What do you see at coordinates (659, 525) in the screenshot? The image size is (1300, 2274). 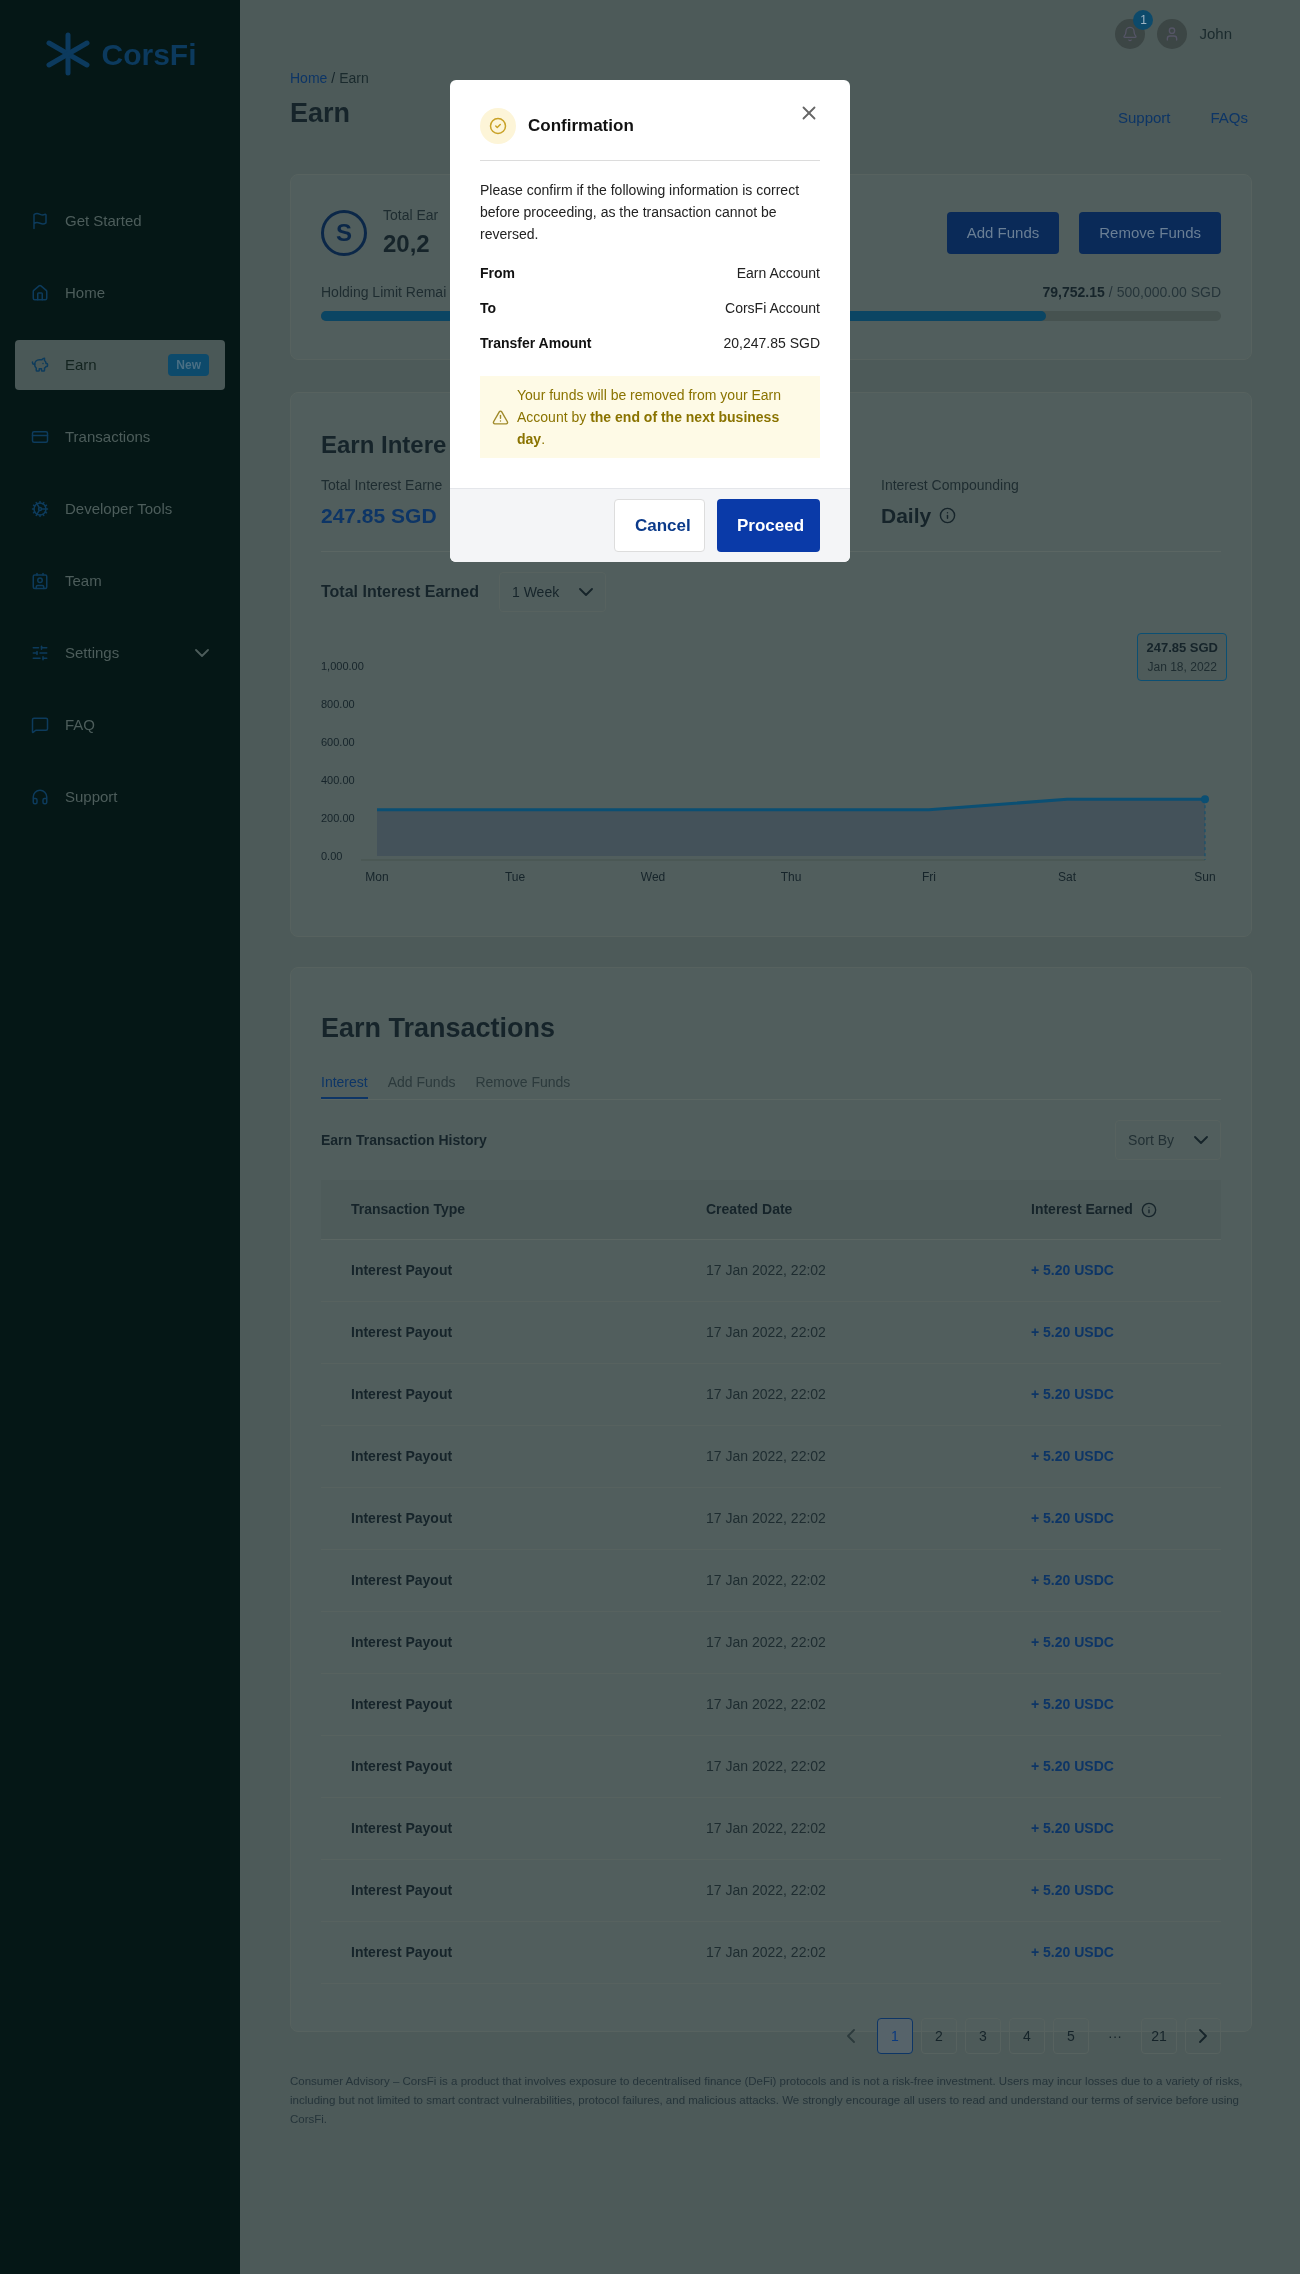 I see `cancel-button: Cancel` at bounding box center [659, 525].